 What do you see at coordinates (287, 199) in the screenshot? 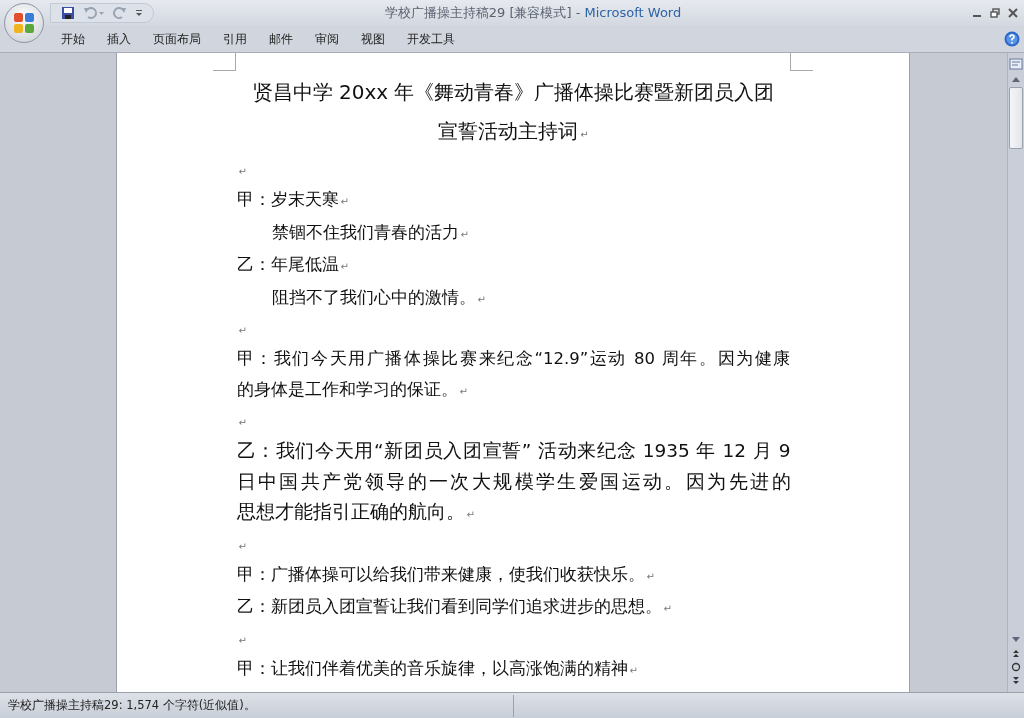
I see `paragraph-line: 甲：岁末天寒` at bounding box center [287, 199].